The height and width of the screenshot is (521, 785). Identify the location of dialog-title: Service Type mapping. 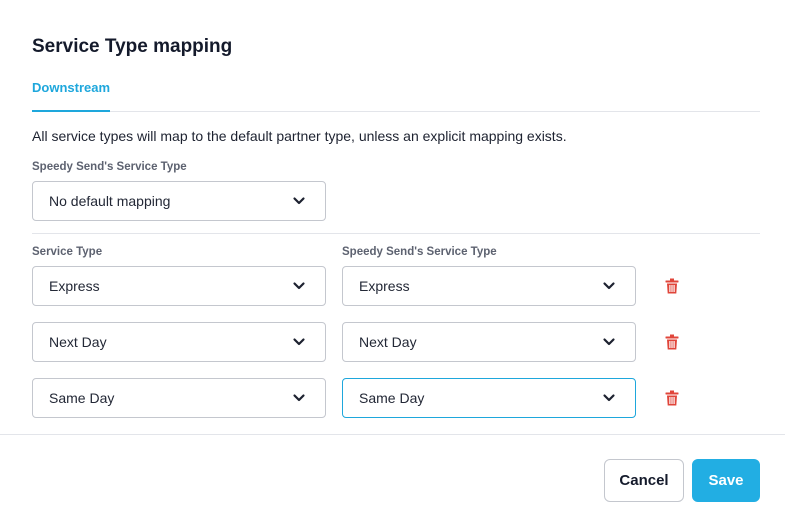
(132, 46).